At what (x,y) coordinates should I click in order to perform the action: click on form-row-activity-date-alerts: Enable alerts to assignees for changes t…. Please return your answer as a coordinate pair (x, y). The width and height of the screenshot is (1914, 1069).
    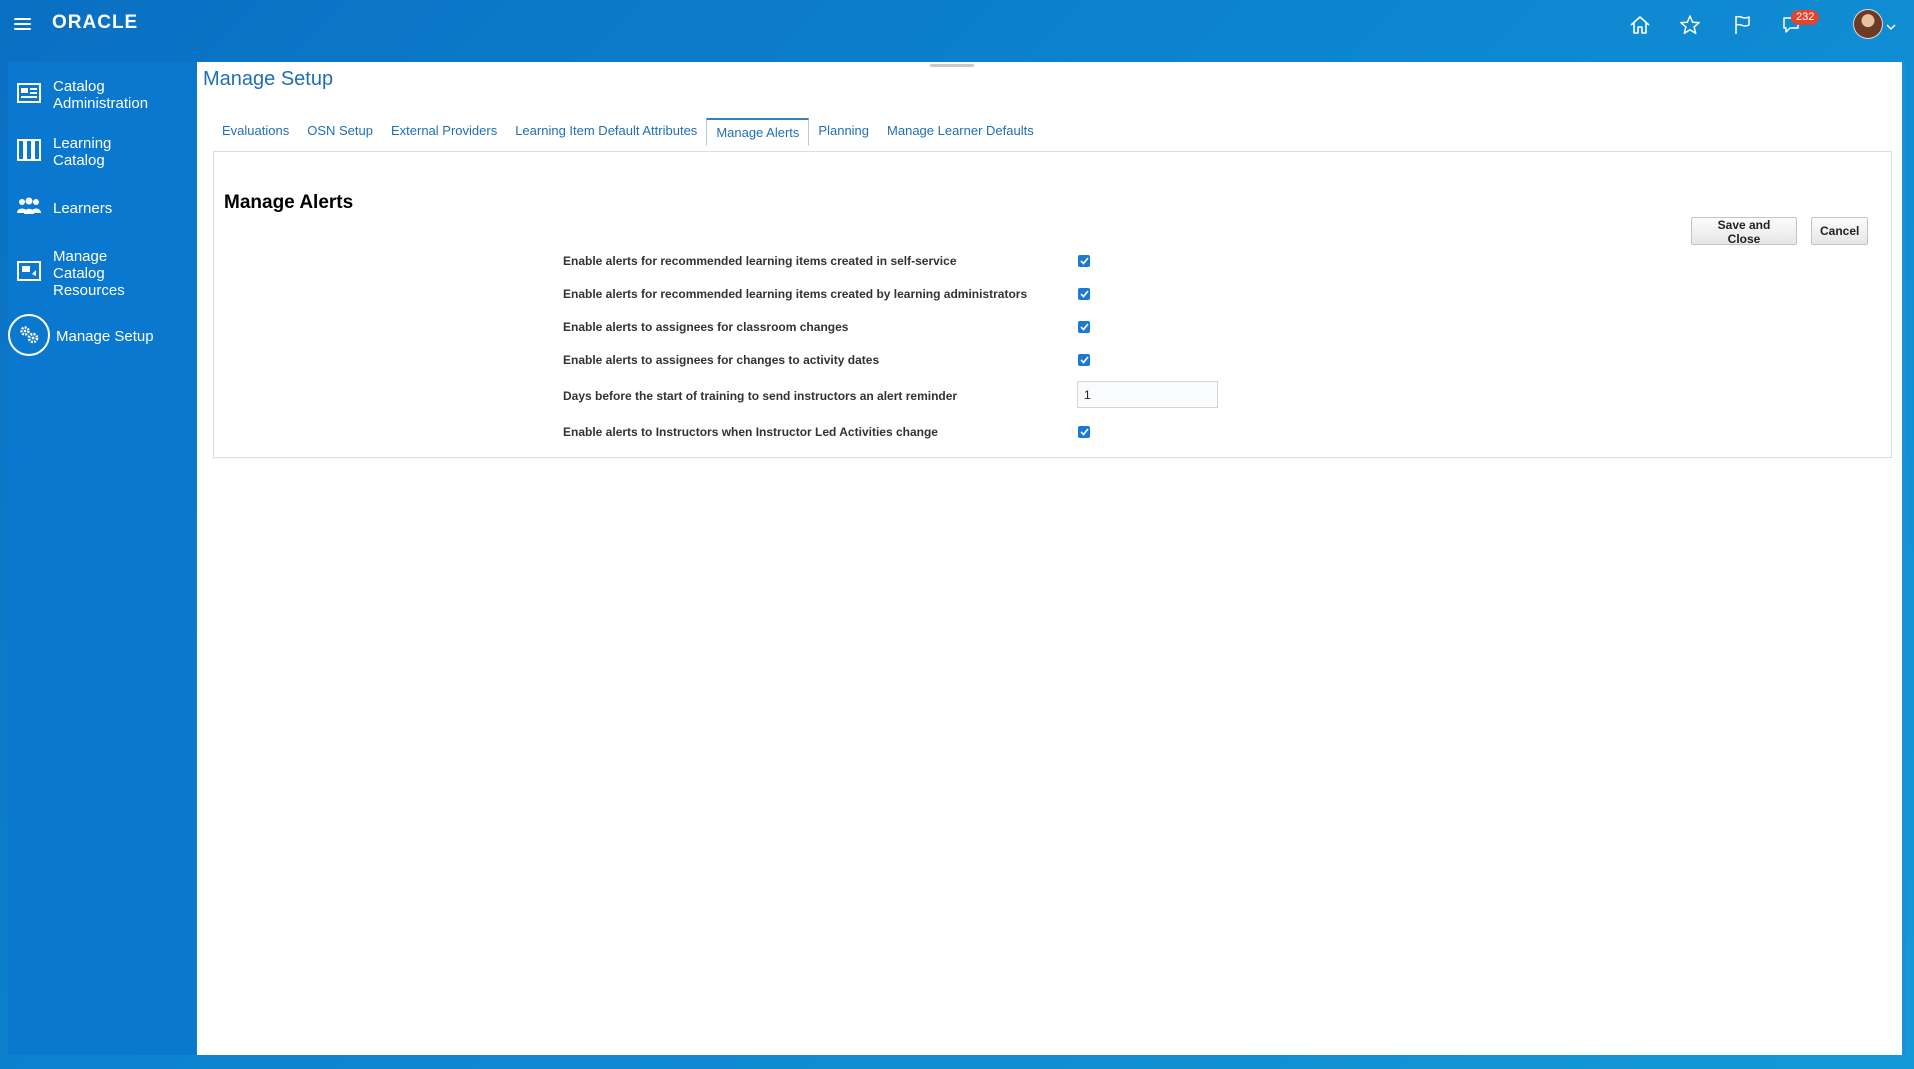
    Looking at the image, I should click on (963, 361).